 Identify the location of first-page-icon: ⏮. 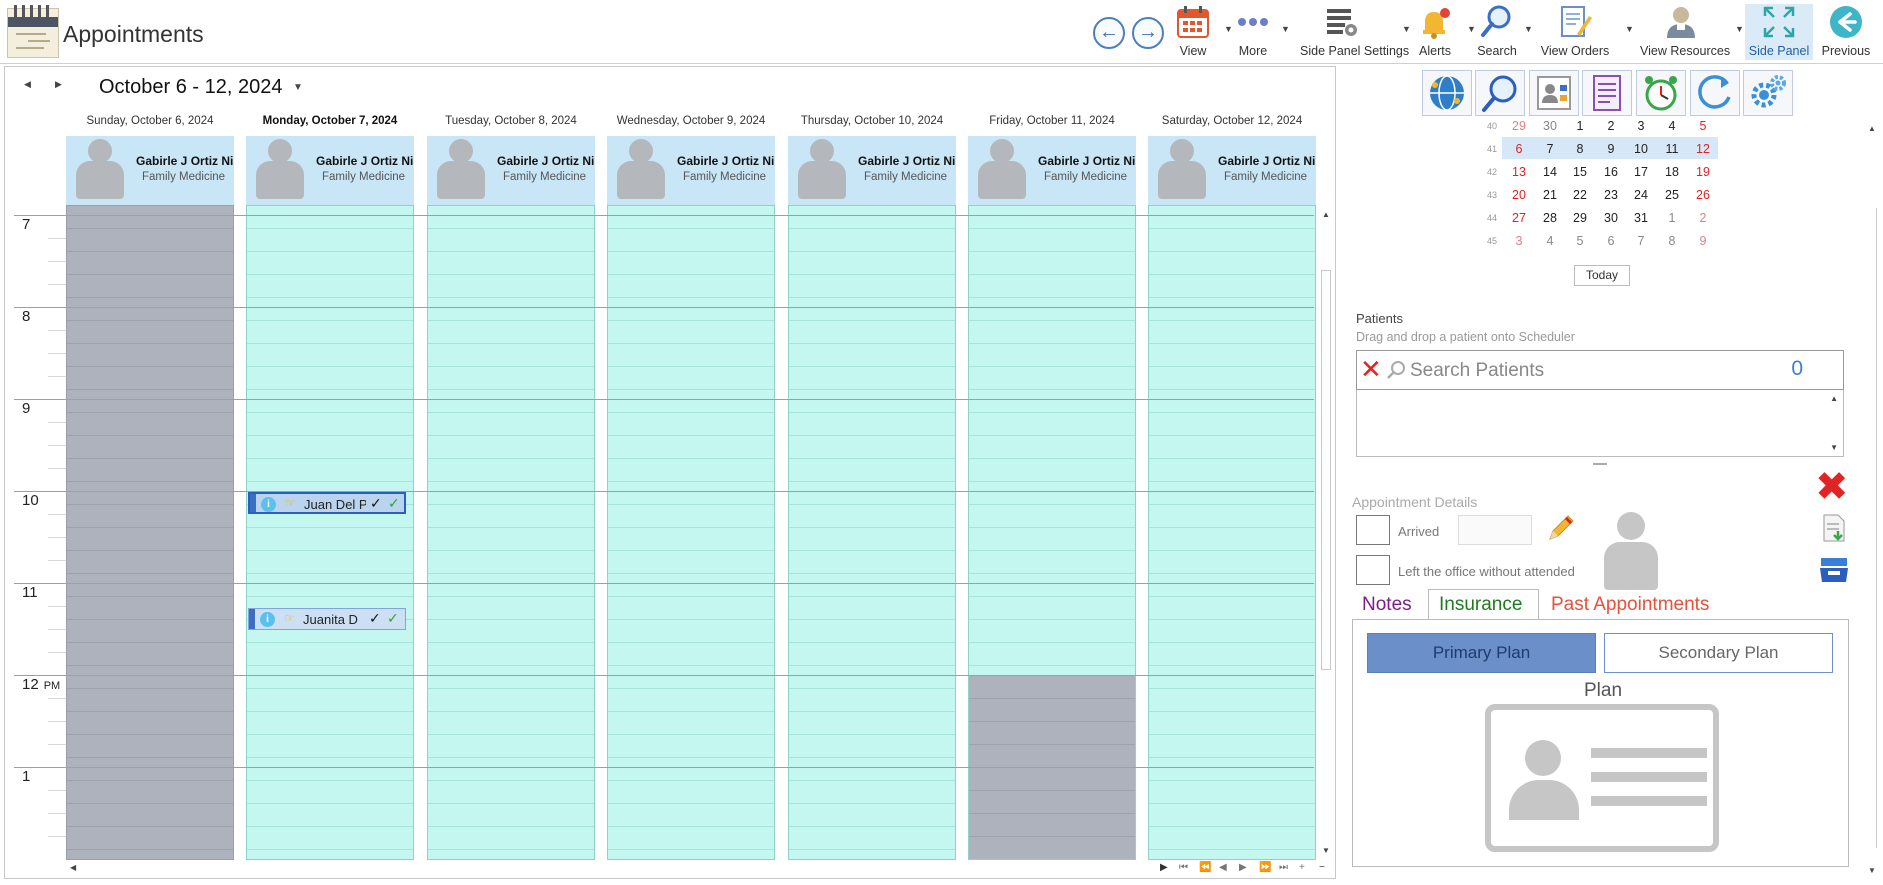
(1183, 867).